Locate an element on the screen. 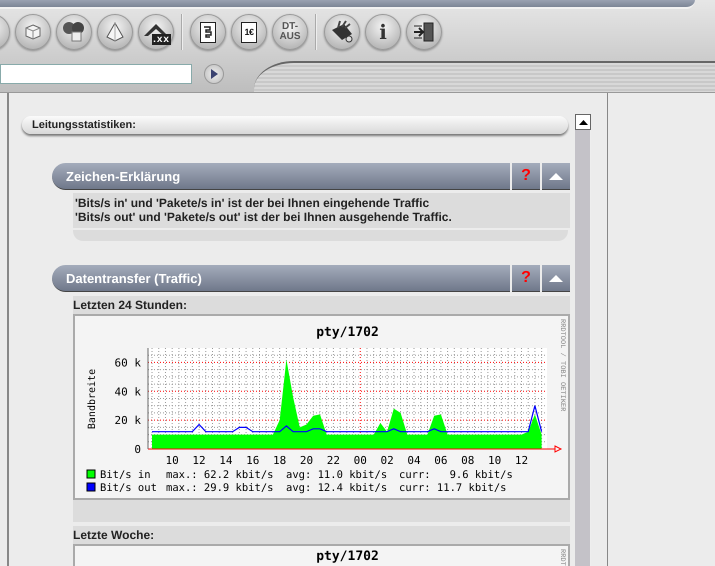 The height and width of the screenshot is (566, 715). legend-label: Bit/s in is located at coordinates (125, 475).